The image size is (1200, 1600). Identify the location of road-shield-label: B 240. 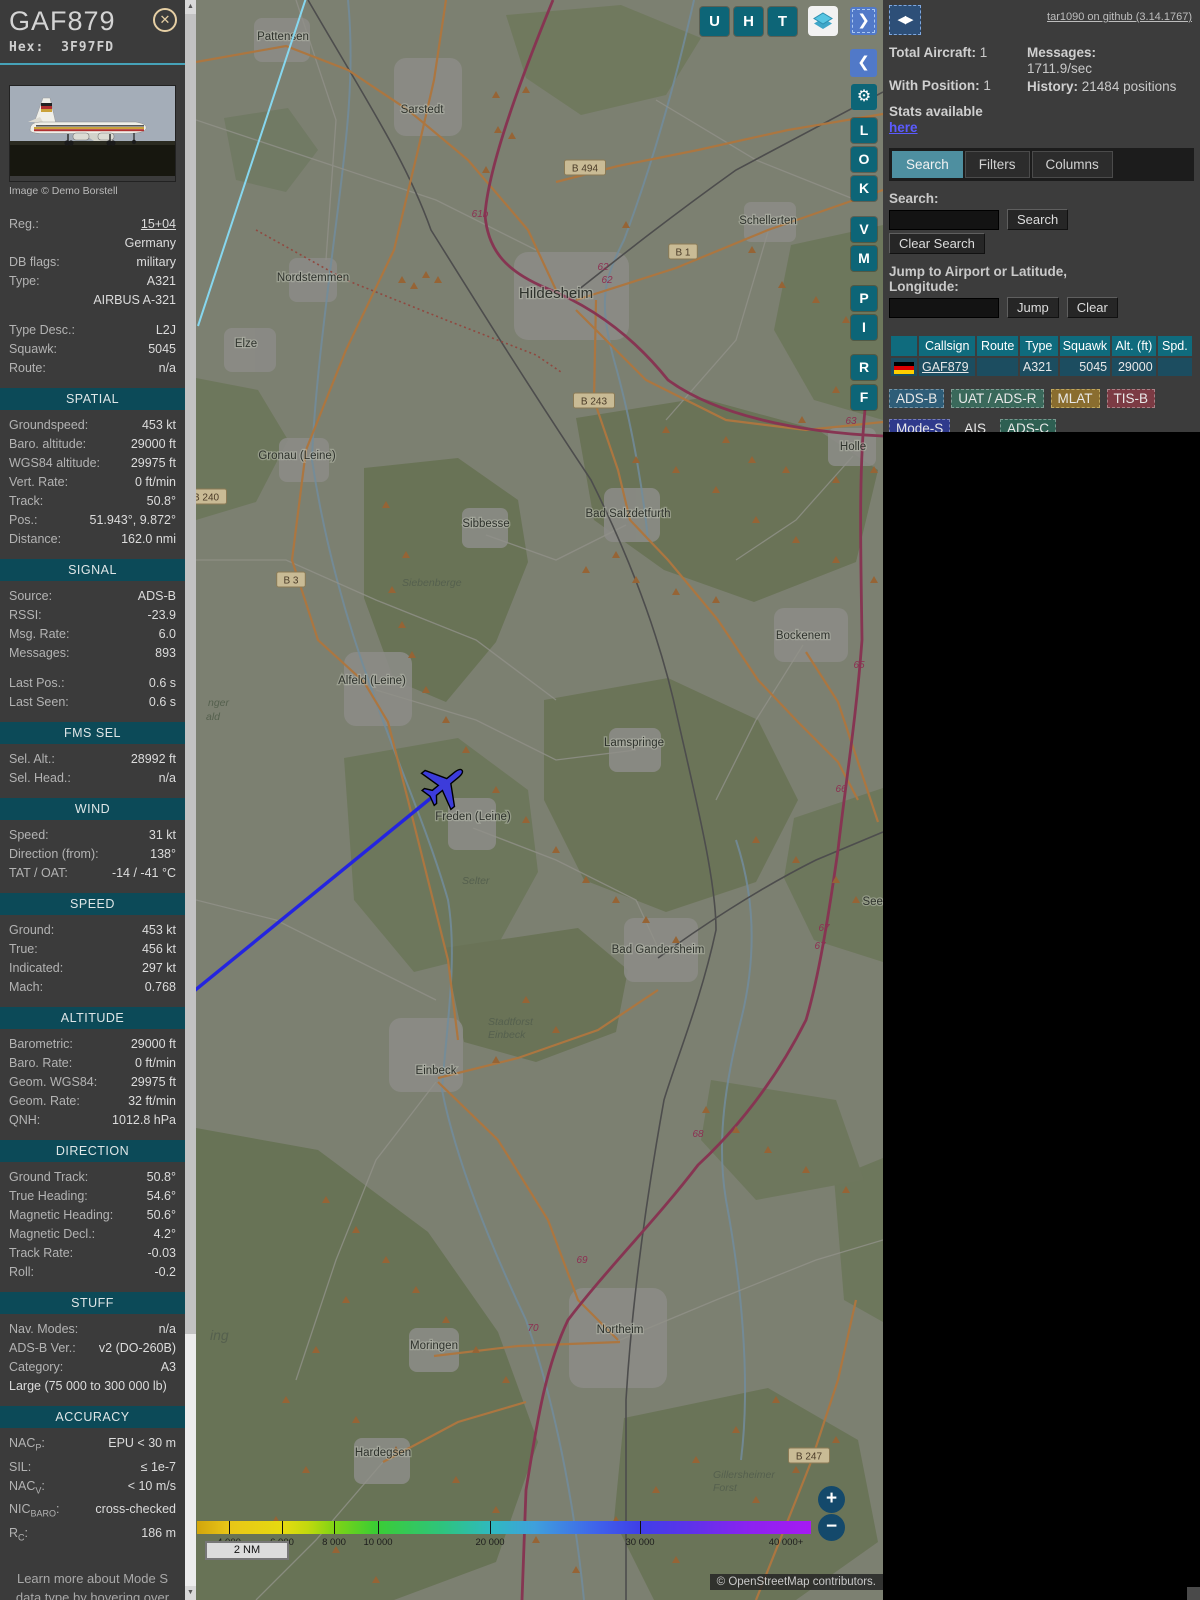
(208, 498).